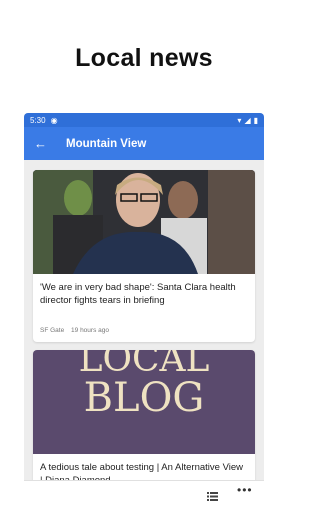  Describe the element at coordinates (54, 120) in the screenshot. I see `notification-icon: ◉` at that location.